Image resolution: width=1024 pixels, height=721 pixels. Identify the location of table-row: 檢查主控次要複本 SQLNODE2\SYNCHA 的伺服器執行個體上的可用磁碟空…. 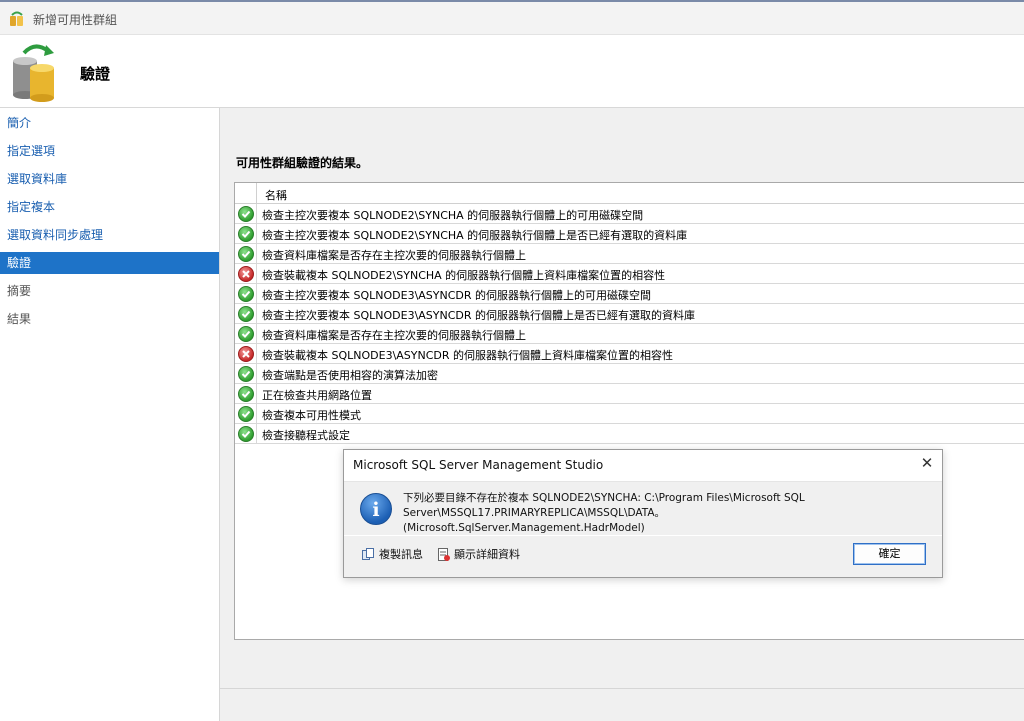
(629, 214).